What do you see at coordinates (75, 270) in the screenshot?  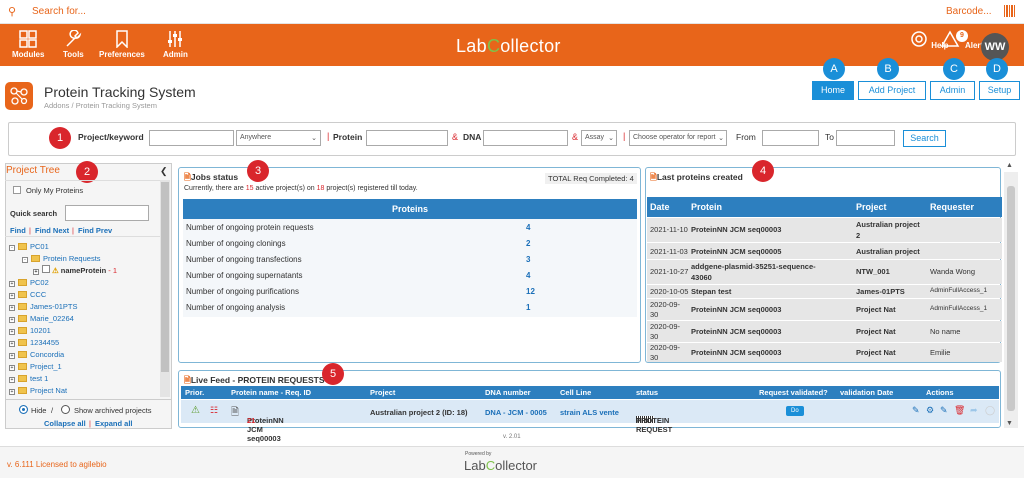 I see `tree-item-nameprotein: + ⚠ nameProtein - 1` at bounding box center [75, 270].